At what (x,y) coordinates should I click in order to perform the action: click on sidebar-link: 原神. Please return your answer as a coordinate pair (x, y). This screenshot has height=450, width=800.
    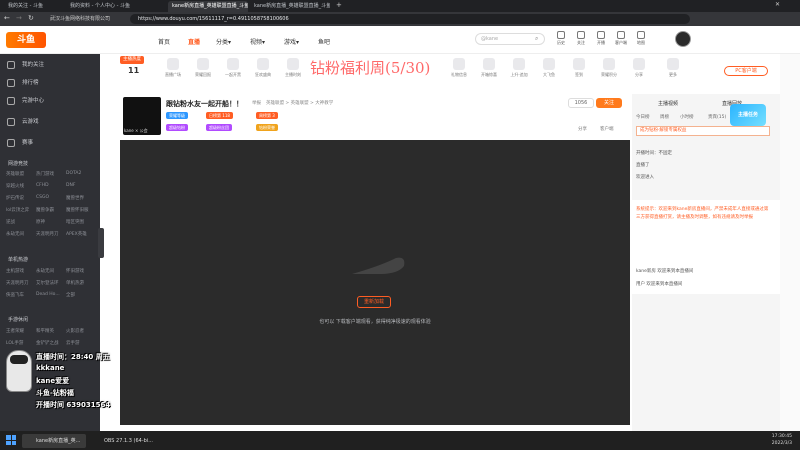
    Looking at the image, I should click on (51, 222).